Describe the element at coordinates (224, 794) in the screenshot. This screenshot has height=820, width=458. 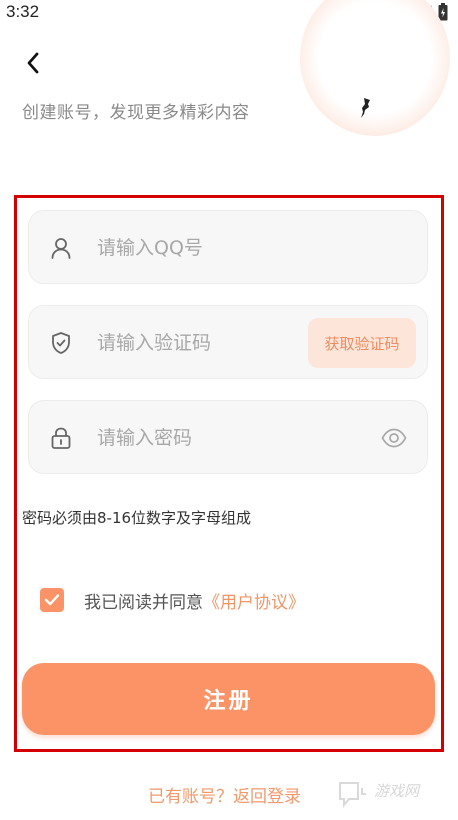
I see `back-to-login-link: 已有账号？返回登录` at that location.